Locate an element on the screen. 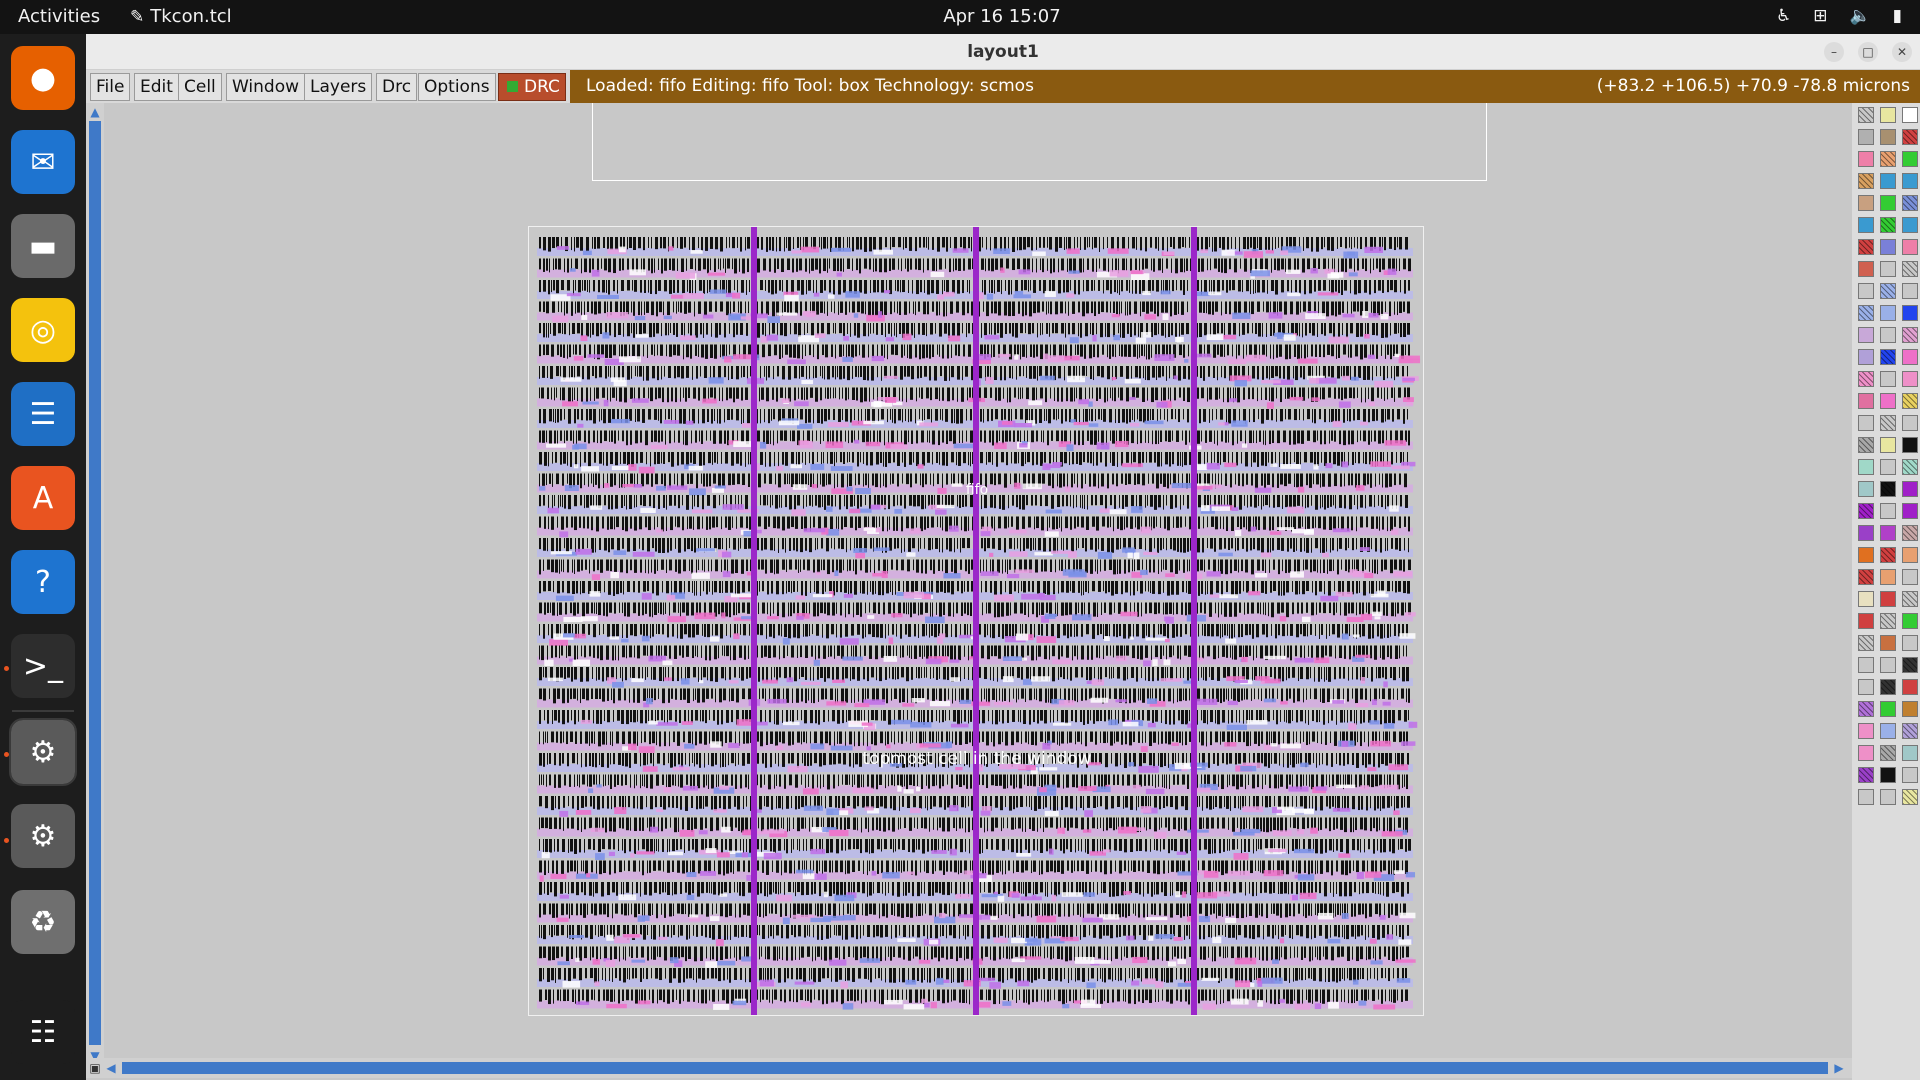 This screenshot has height=1080, width=1920. rhythmbox-icon: ◎ is located at coordinates (43, 330).